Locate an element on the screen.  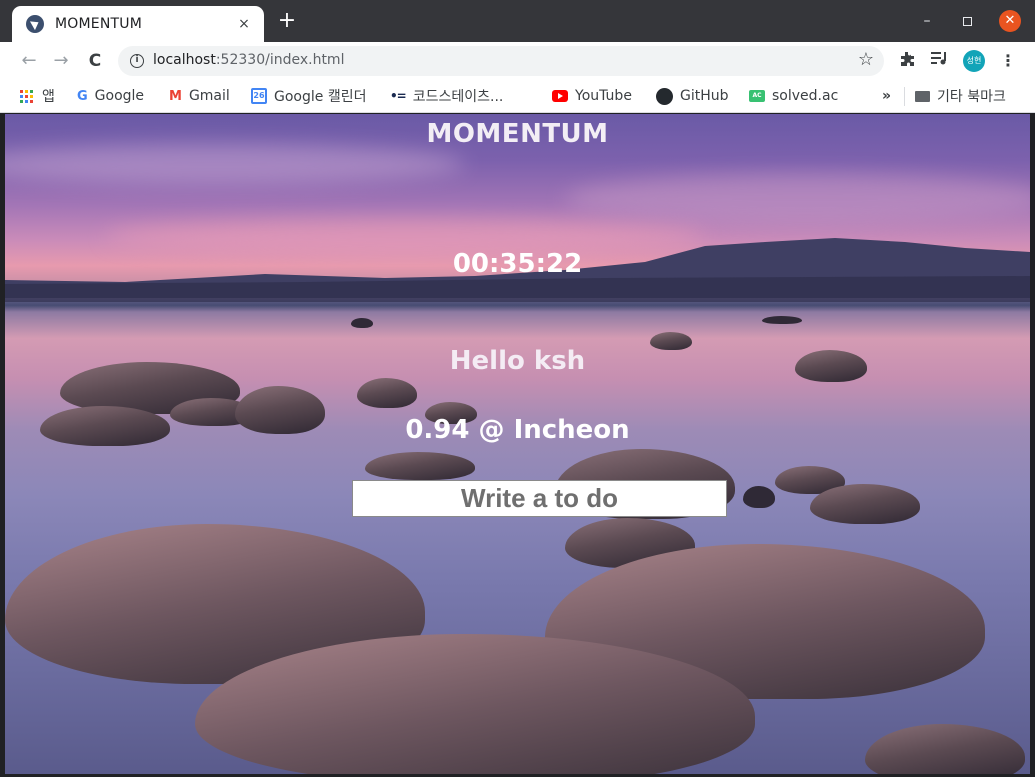
bookmark-other-folder: 기타 북마크 is located at coordinates (960, 96).